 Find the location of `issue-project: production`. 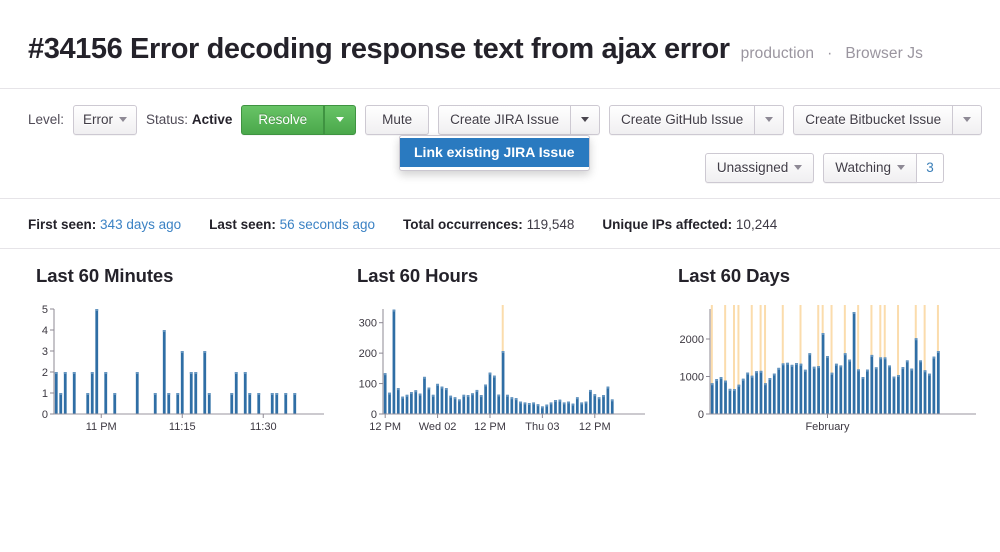

issue-project: production is located at coordinates (777, 53).